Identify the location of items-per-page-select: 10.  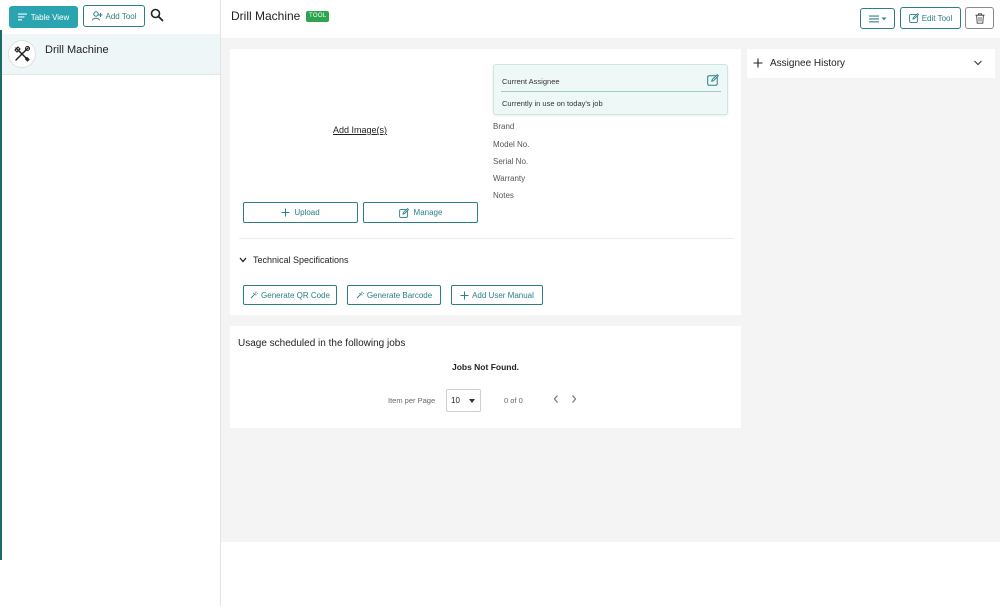
(463, 400).